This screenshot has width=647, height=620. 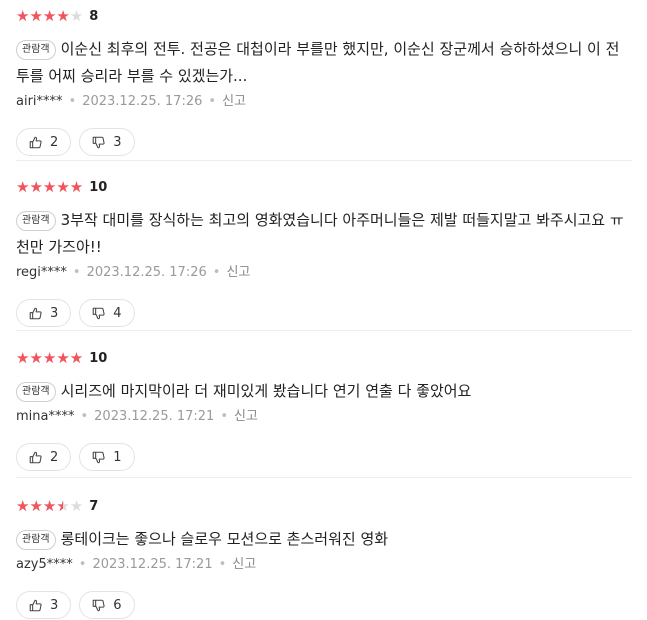 What do you see at coordinates (39, 101) in the screenshot?
I see `review-user: airi****` at bounding box center [39, 101].